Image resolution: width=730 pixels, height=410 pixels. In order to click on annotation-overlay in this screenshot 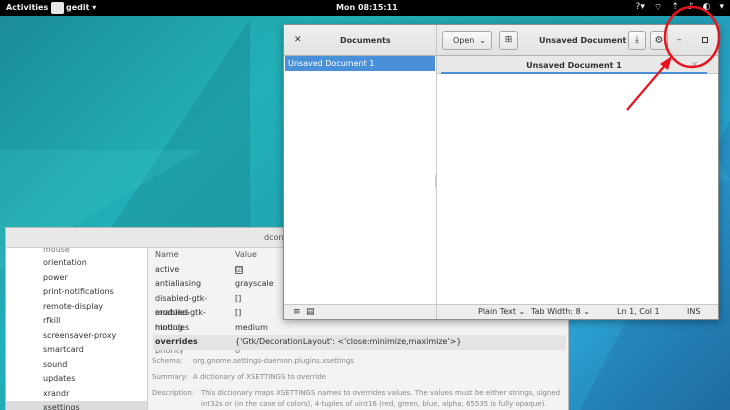, I will do `click(673, 58)`.